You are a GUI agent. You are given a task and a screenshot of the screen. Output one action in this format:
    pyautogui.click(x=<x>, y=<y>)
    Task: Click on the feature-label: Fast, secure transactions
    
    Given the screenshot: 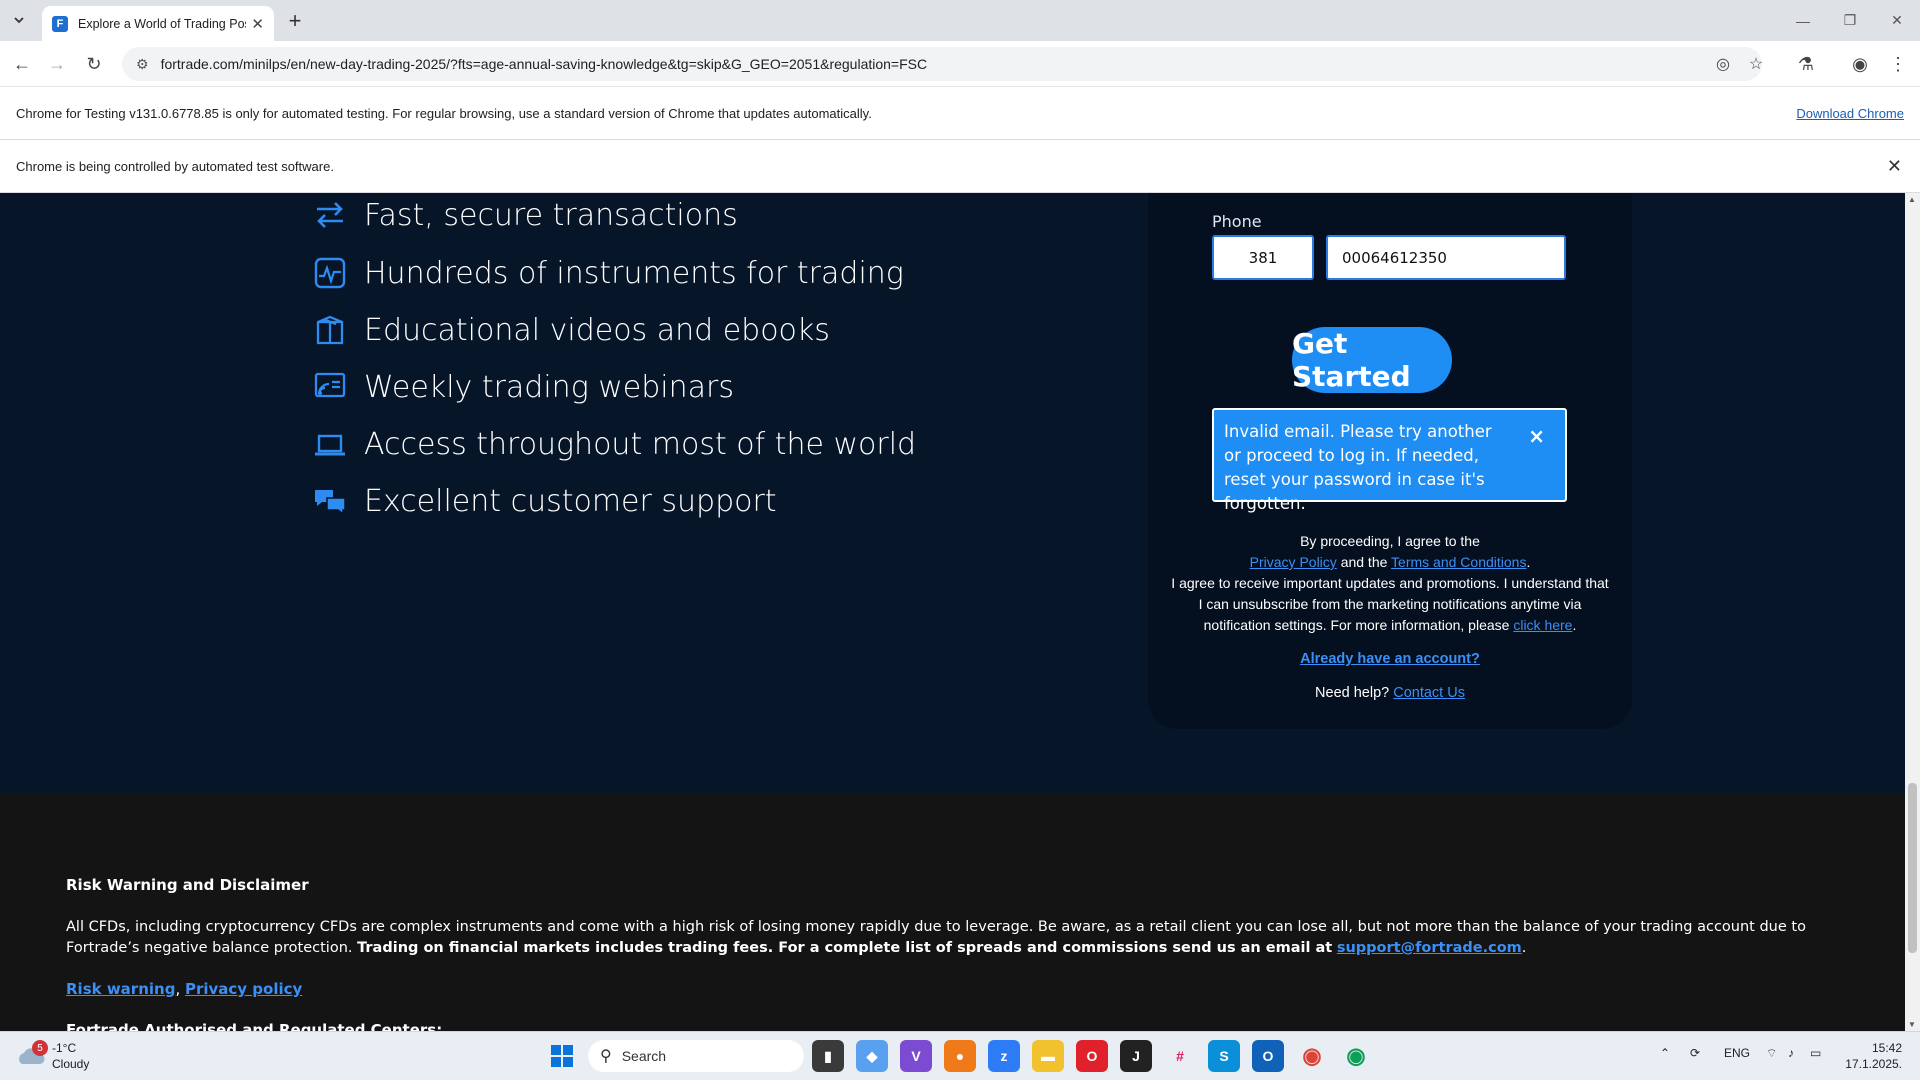 What is the action you would take?
    pyautogui.click(x=551, y=215)
    